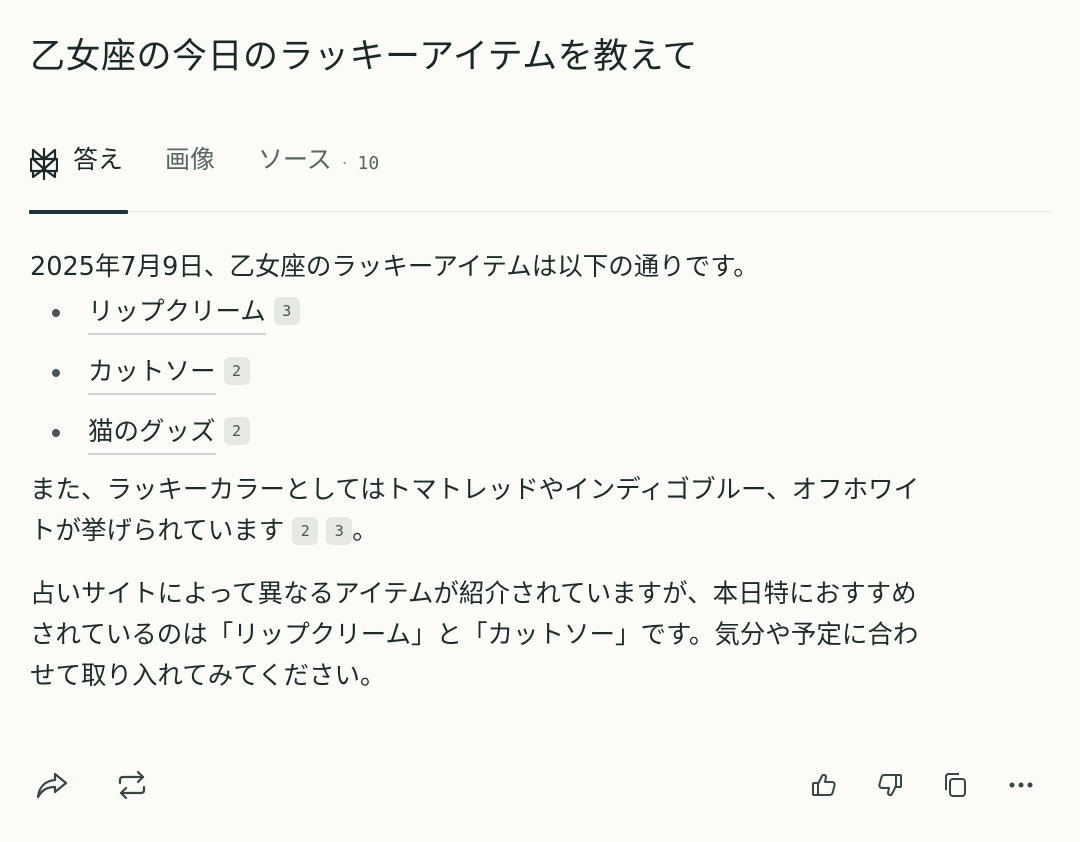 The image size is (1080, 842). Describe the element at coordinates (295, 159) in the screenshot. I see `tab-sources-label: ソース` at that location.